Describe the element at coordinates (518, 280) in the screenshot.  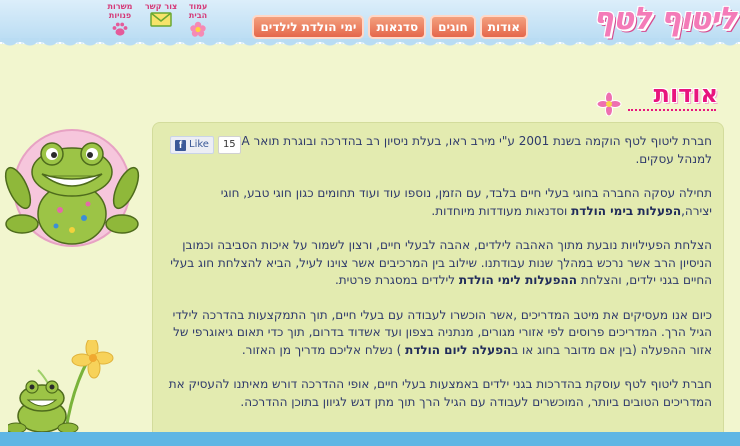
I see `birthday-parties-link: ההפעלות לימי הולדת` at that location.